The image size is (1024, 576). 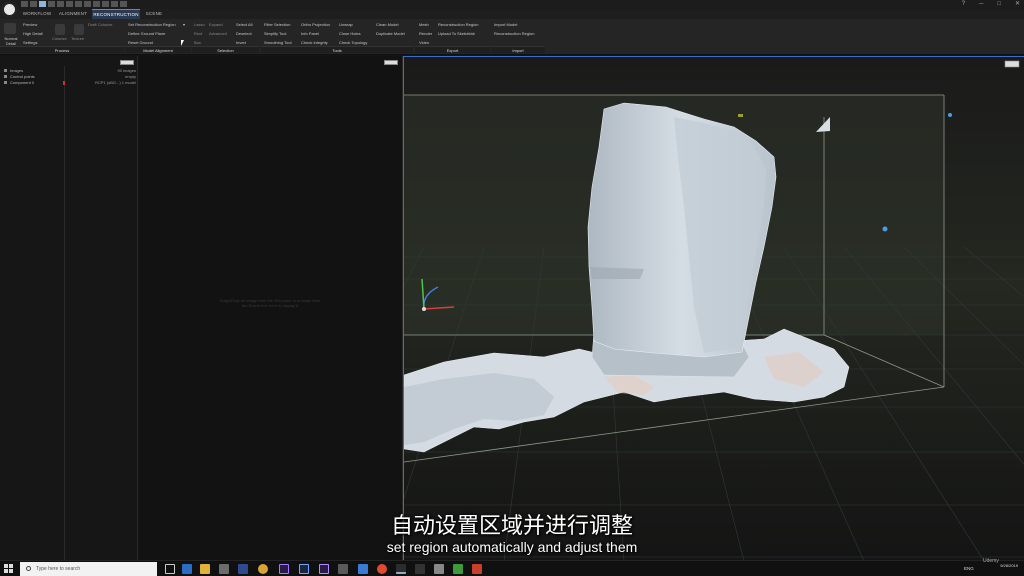 What do you see at coordinates (512, 14) in the screenshot?
I see `ribbon-tabs: WORKFLOW ALIGNMENT RECONSTRUCTION SCENE` at bounding box center [512, 14].